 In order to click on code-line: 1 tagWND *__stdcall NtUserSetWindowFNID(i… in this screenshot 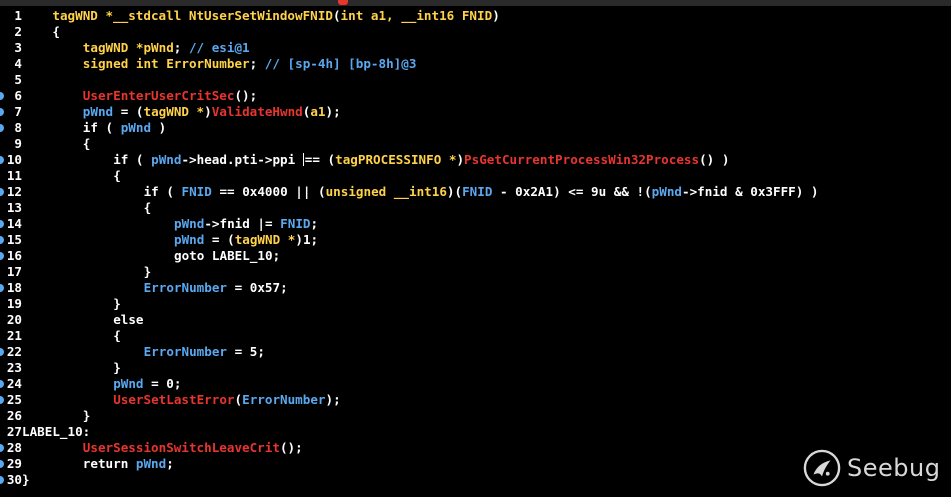, I will do `click(250, 16)`.